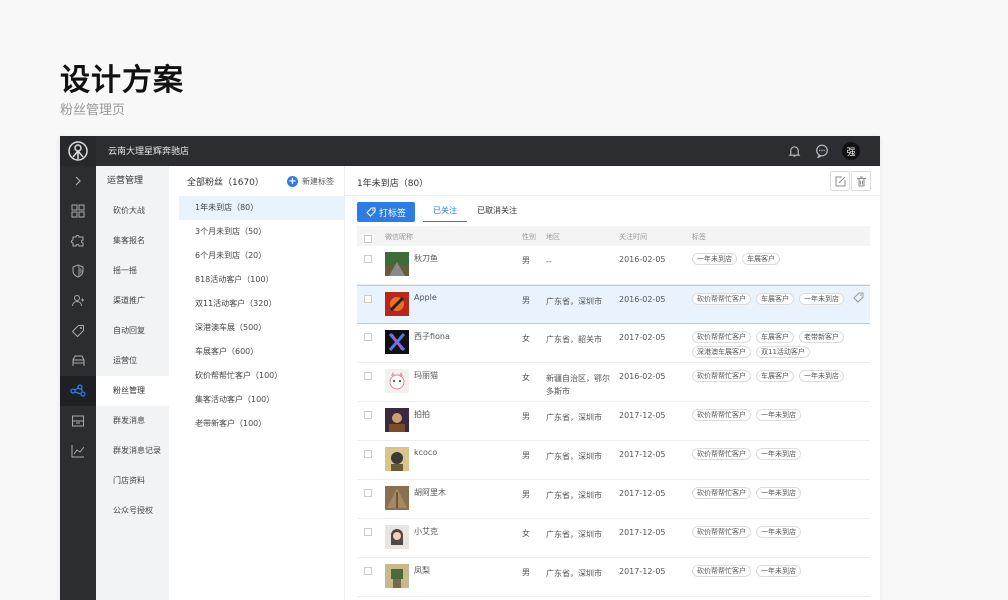 The height and width of the screenshot is (600, 1008). Describe the element at coordinates (386, 212) in the screenshot. I see `apply-tag-button: 打标签` at that location.